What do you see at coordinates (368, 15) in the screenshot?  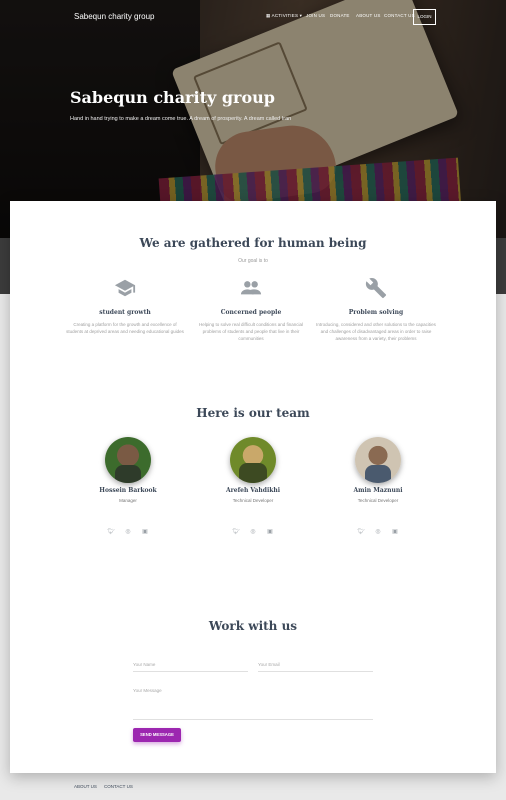 I see `nav-about-us: ABOUT US` at bounding box center [368, 15].